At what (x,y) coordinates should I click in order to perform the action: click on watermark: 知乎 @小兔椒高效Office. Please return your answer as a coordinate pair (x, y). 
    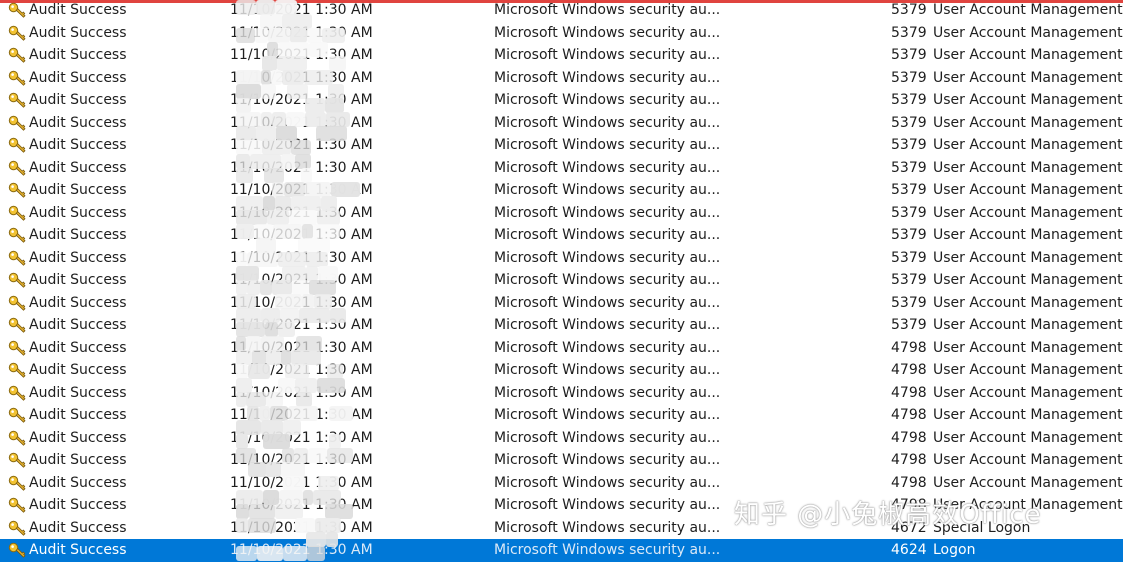
    Looking at the image, I should click on (888, 515).